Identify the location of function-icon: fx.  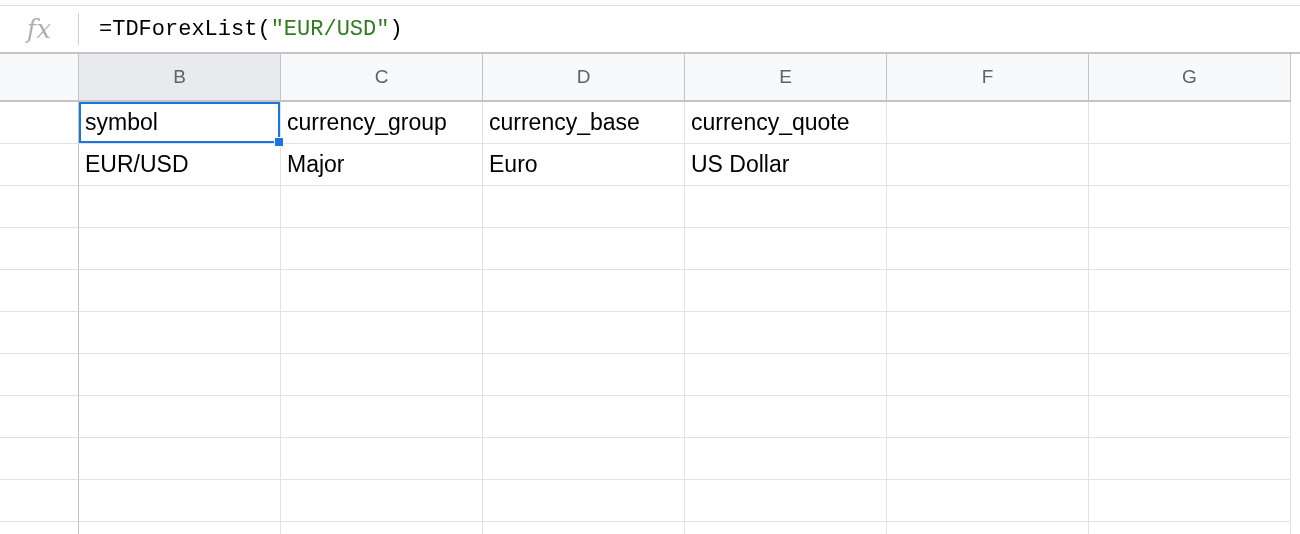
(39, 29).